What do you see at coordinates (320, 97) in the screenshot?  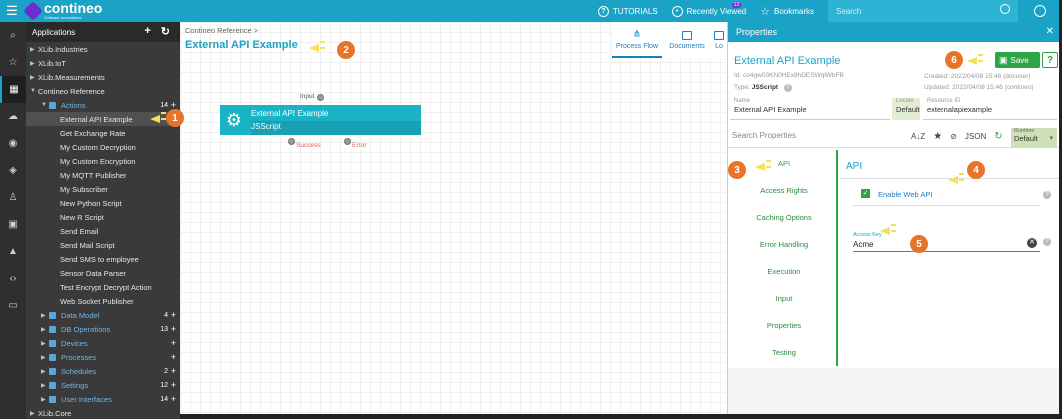 I see `input-port` at bounding box center [320, 97].